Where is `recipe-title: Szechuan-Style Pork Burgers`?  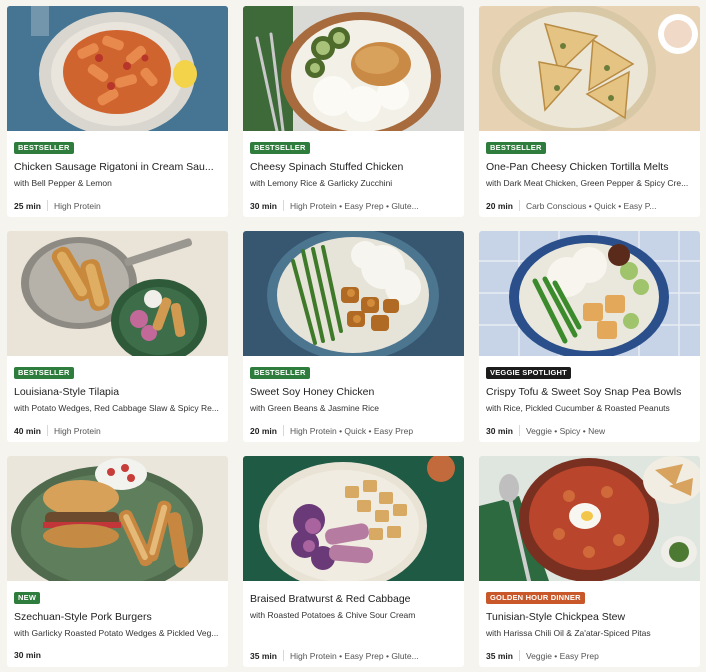 recipe-title: Szechuan-Style Pork Burgers is located at coordinates (117, 617).